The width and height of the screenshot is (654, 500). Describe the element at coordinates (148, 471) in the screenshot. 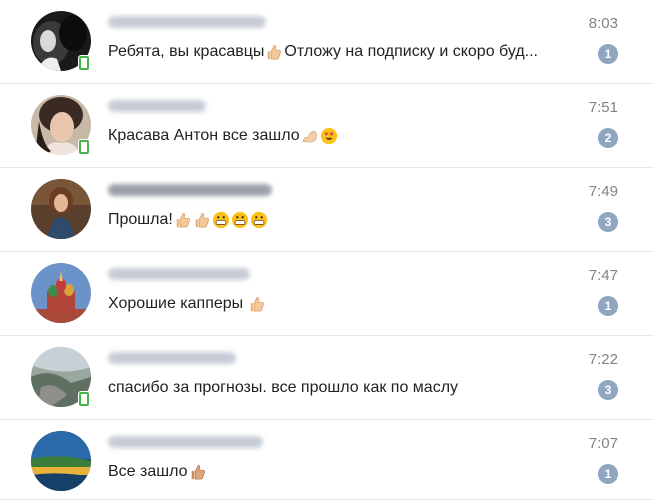

I see `message-text: Все зашло` at that location.